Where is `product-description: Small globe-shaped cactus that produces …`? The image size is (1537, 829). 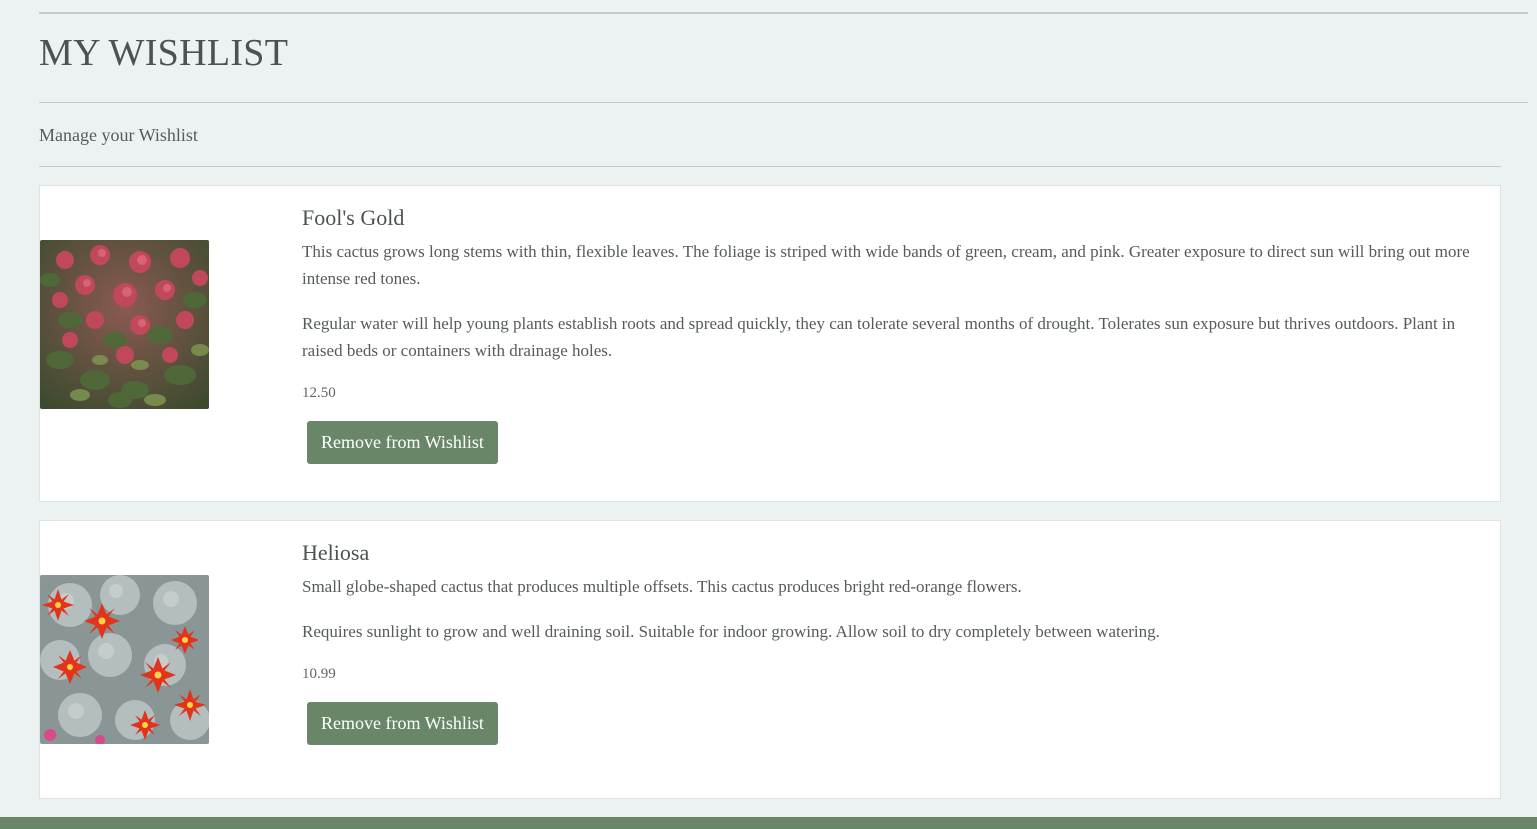 product-description: Small globe-shaped cactus that produces … is located at coordinates (662, 586).